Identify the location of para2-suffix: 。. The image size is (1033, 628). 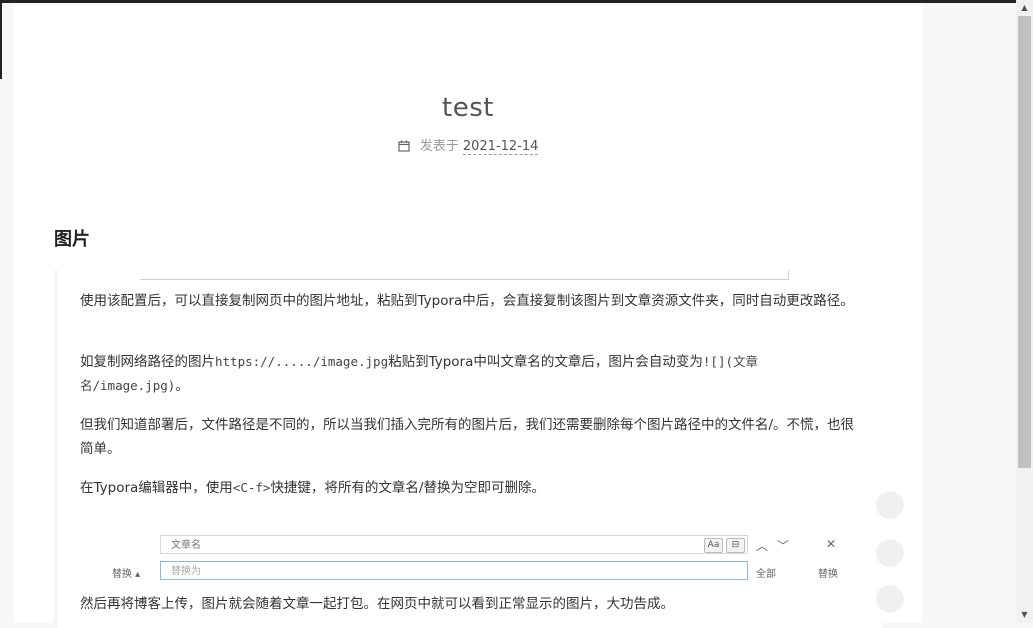
(182, 386).